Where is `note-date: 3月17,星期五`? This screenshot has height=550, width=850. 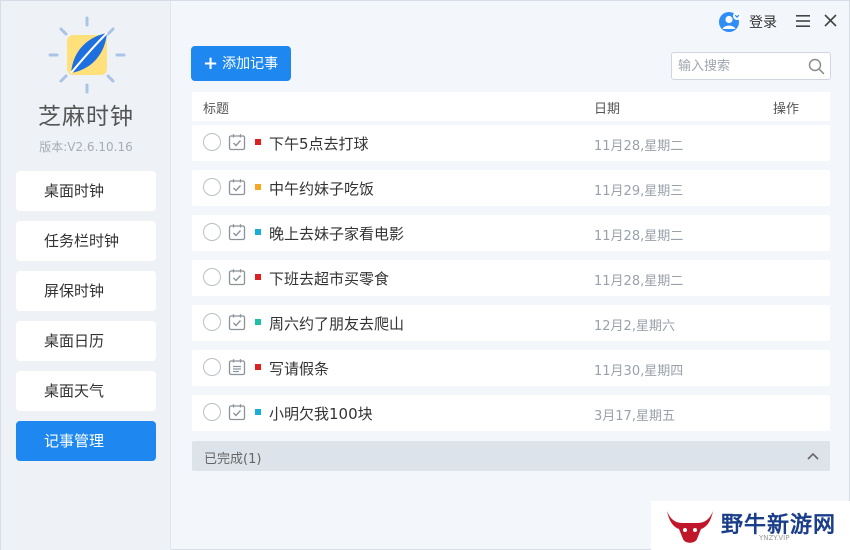
note-date: 3月17,星期五 is located at coordinates (634, 416).